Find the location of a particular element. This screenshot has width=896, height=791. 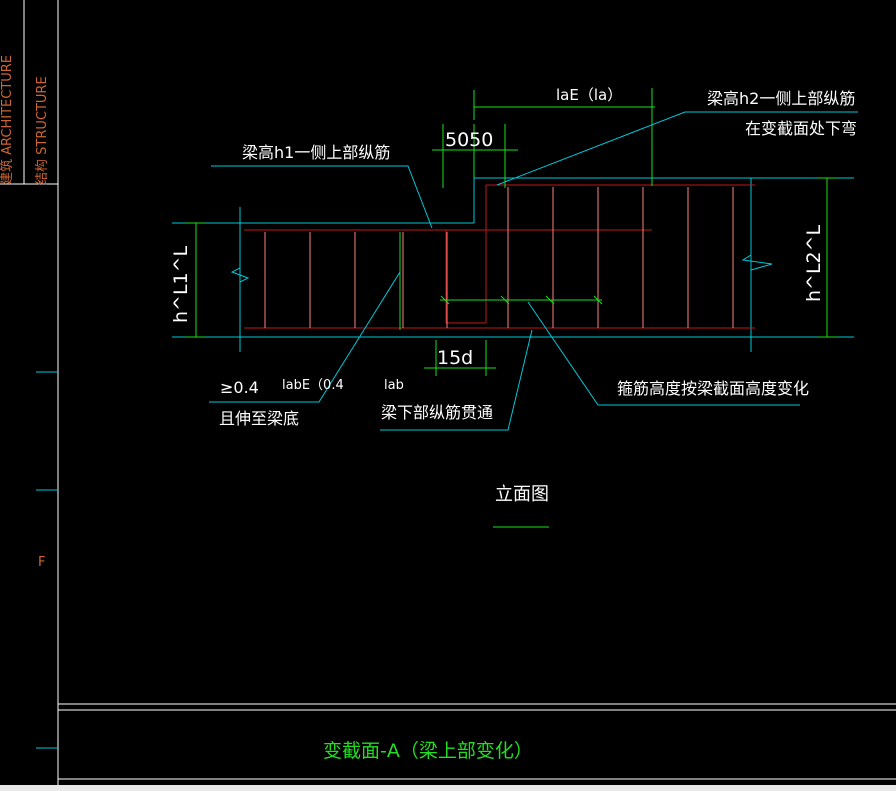

window-bottom-strip is located at coordinates (448, 788).